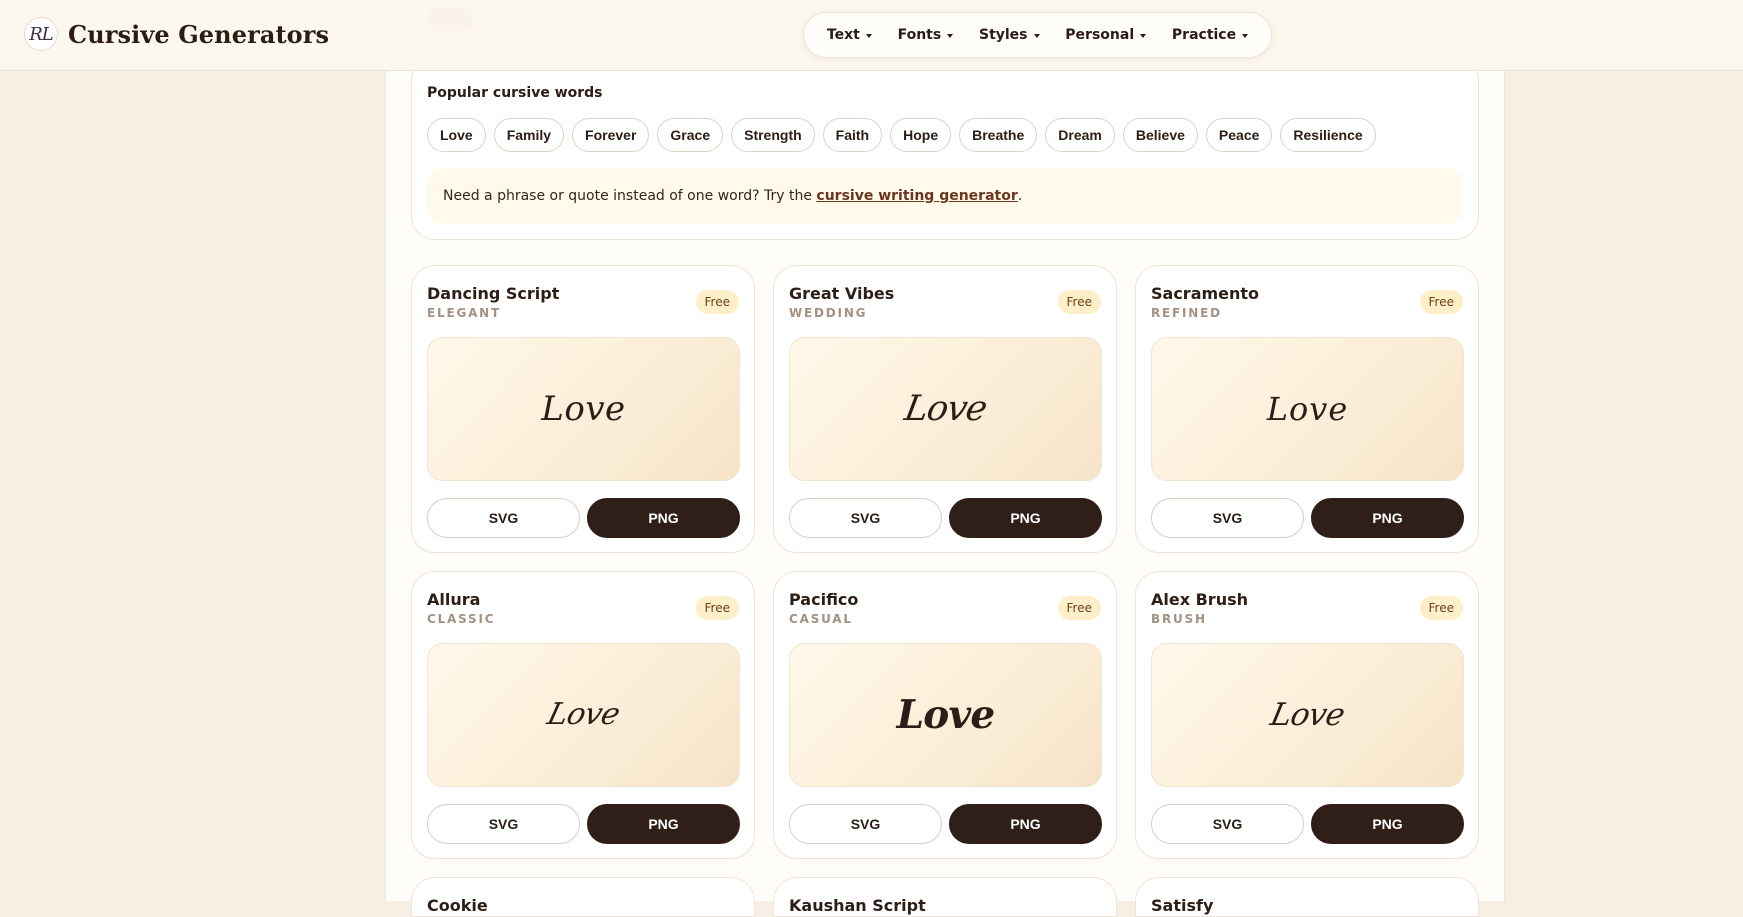 This screenshot has width=1743, height=917. What do you see at coordinates (1003, 35) in the screenshot?
I see `nav-styles-label: Styles` at bounding box center [1003, 35].